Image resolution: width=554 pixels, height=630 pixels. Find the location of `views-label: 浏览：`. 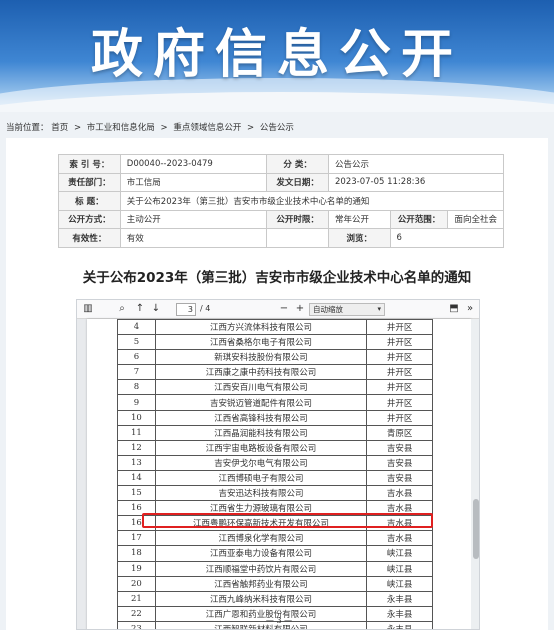

views-label: 浏览： is located at coordinates (359, 238).